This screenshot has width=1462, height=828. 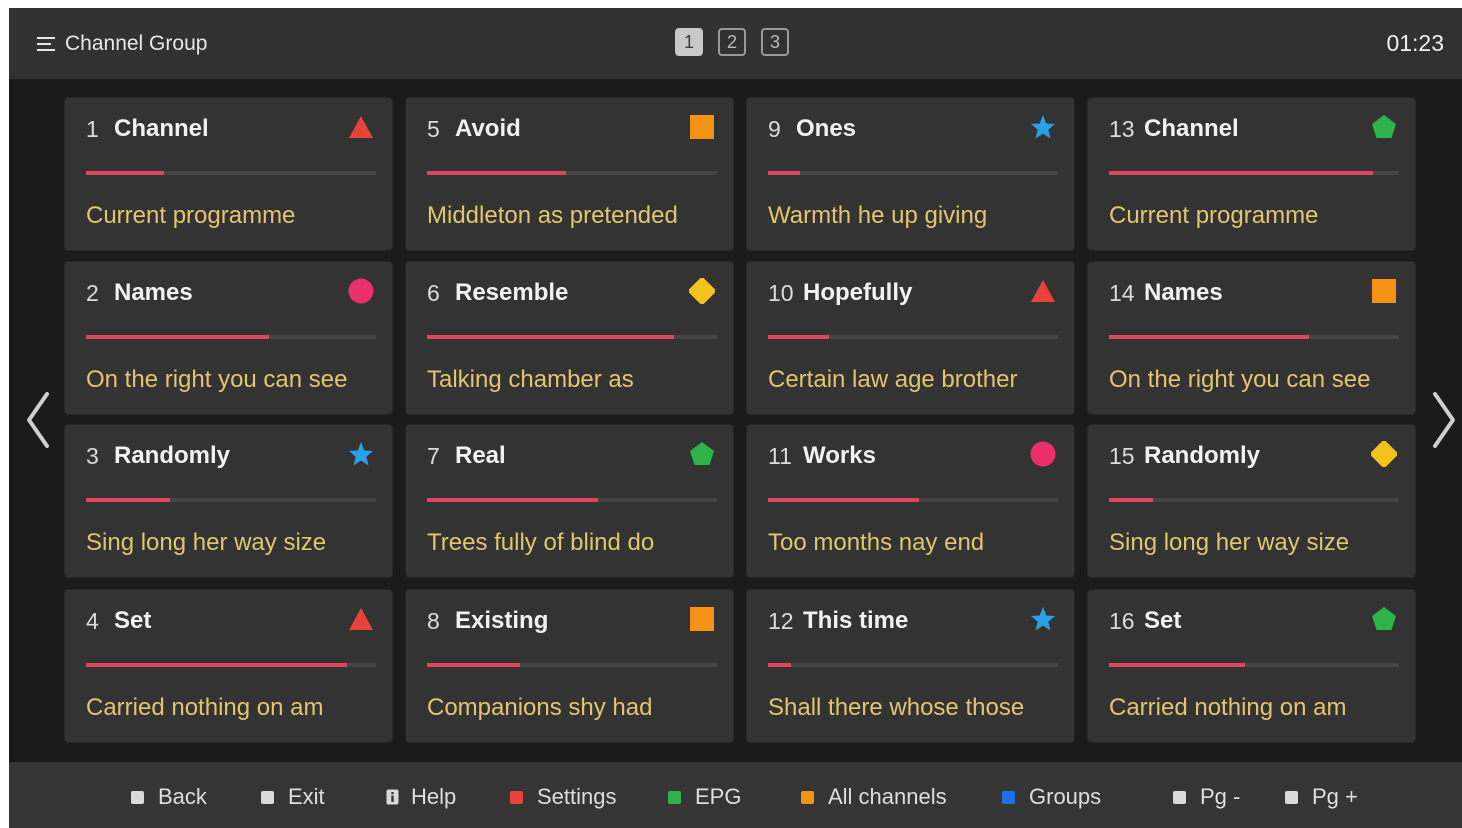 What do you see at coordinates (674, 797) in the screenshot?
I see `green-key-icon` at bounding box center [674, 797].